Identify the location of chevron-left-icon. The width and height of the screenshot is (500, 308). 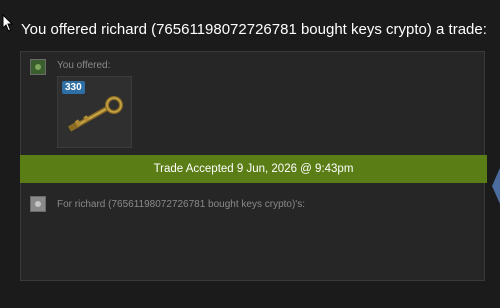
(495, 186).